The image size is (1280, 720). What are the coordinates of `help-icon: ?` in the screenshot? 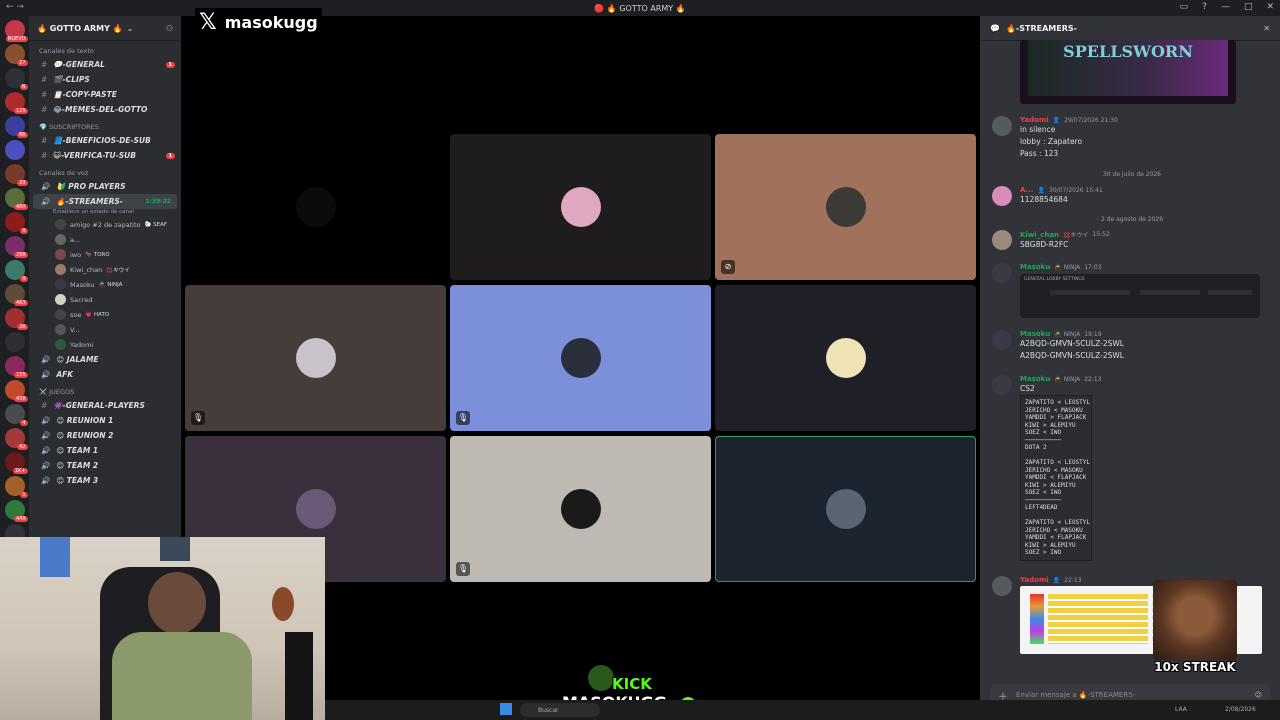 It's located at (1204, 7).